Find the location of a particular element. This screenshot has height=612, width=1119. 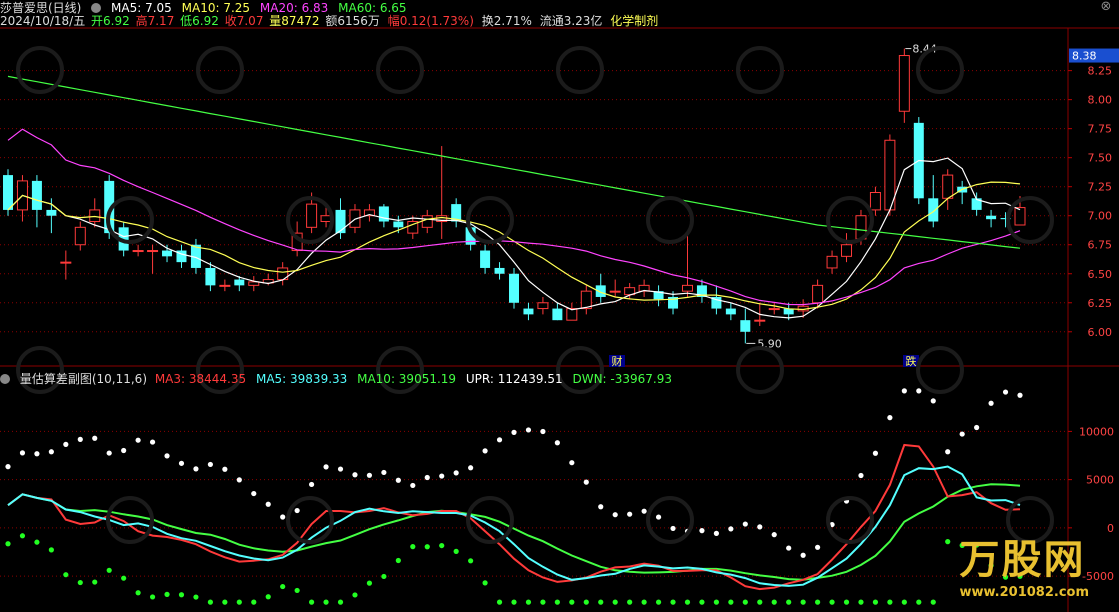

ma3-label: MA3: 38444.35 is located at coordinates (200, 379).